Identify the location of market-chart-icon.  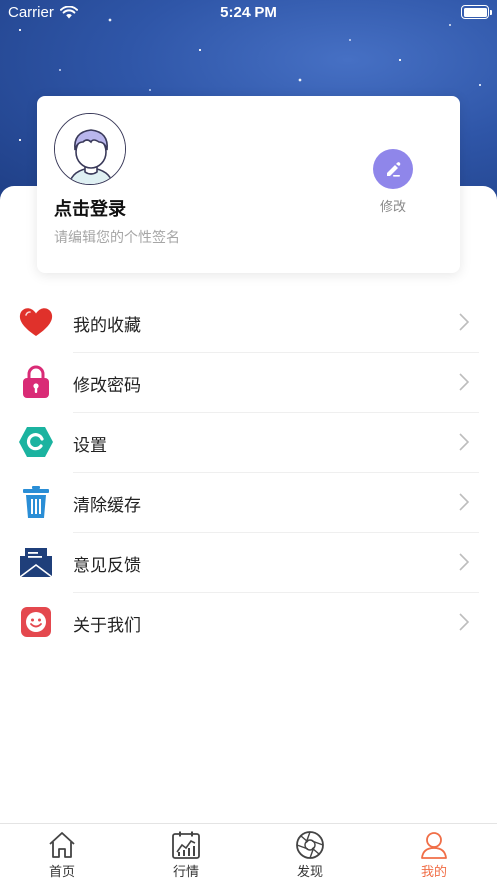
(186, 845).